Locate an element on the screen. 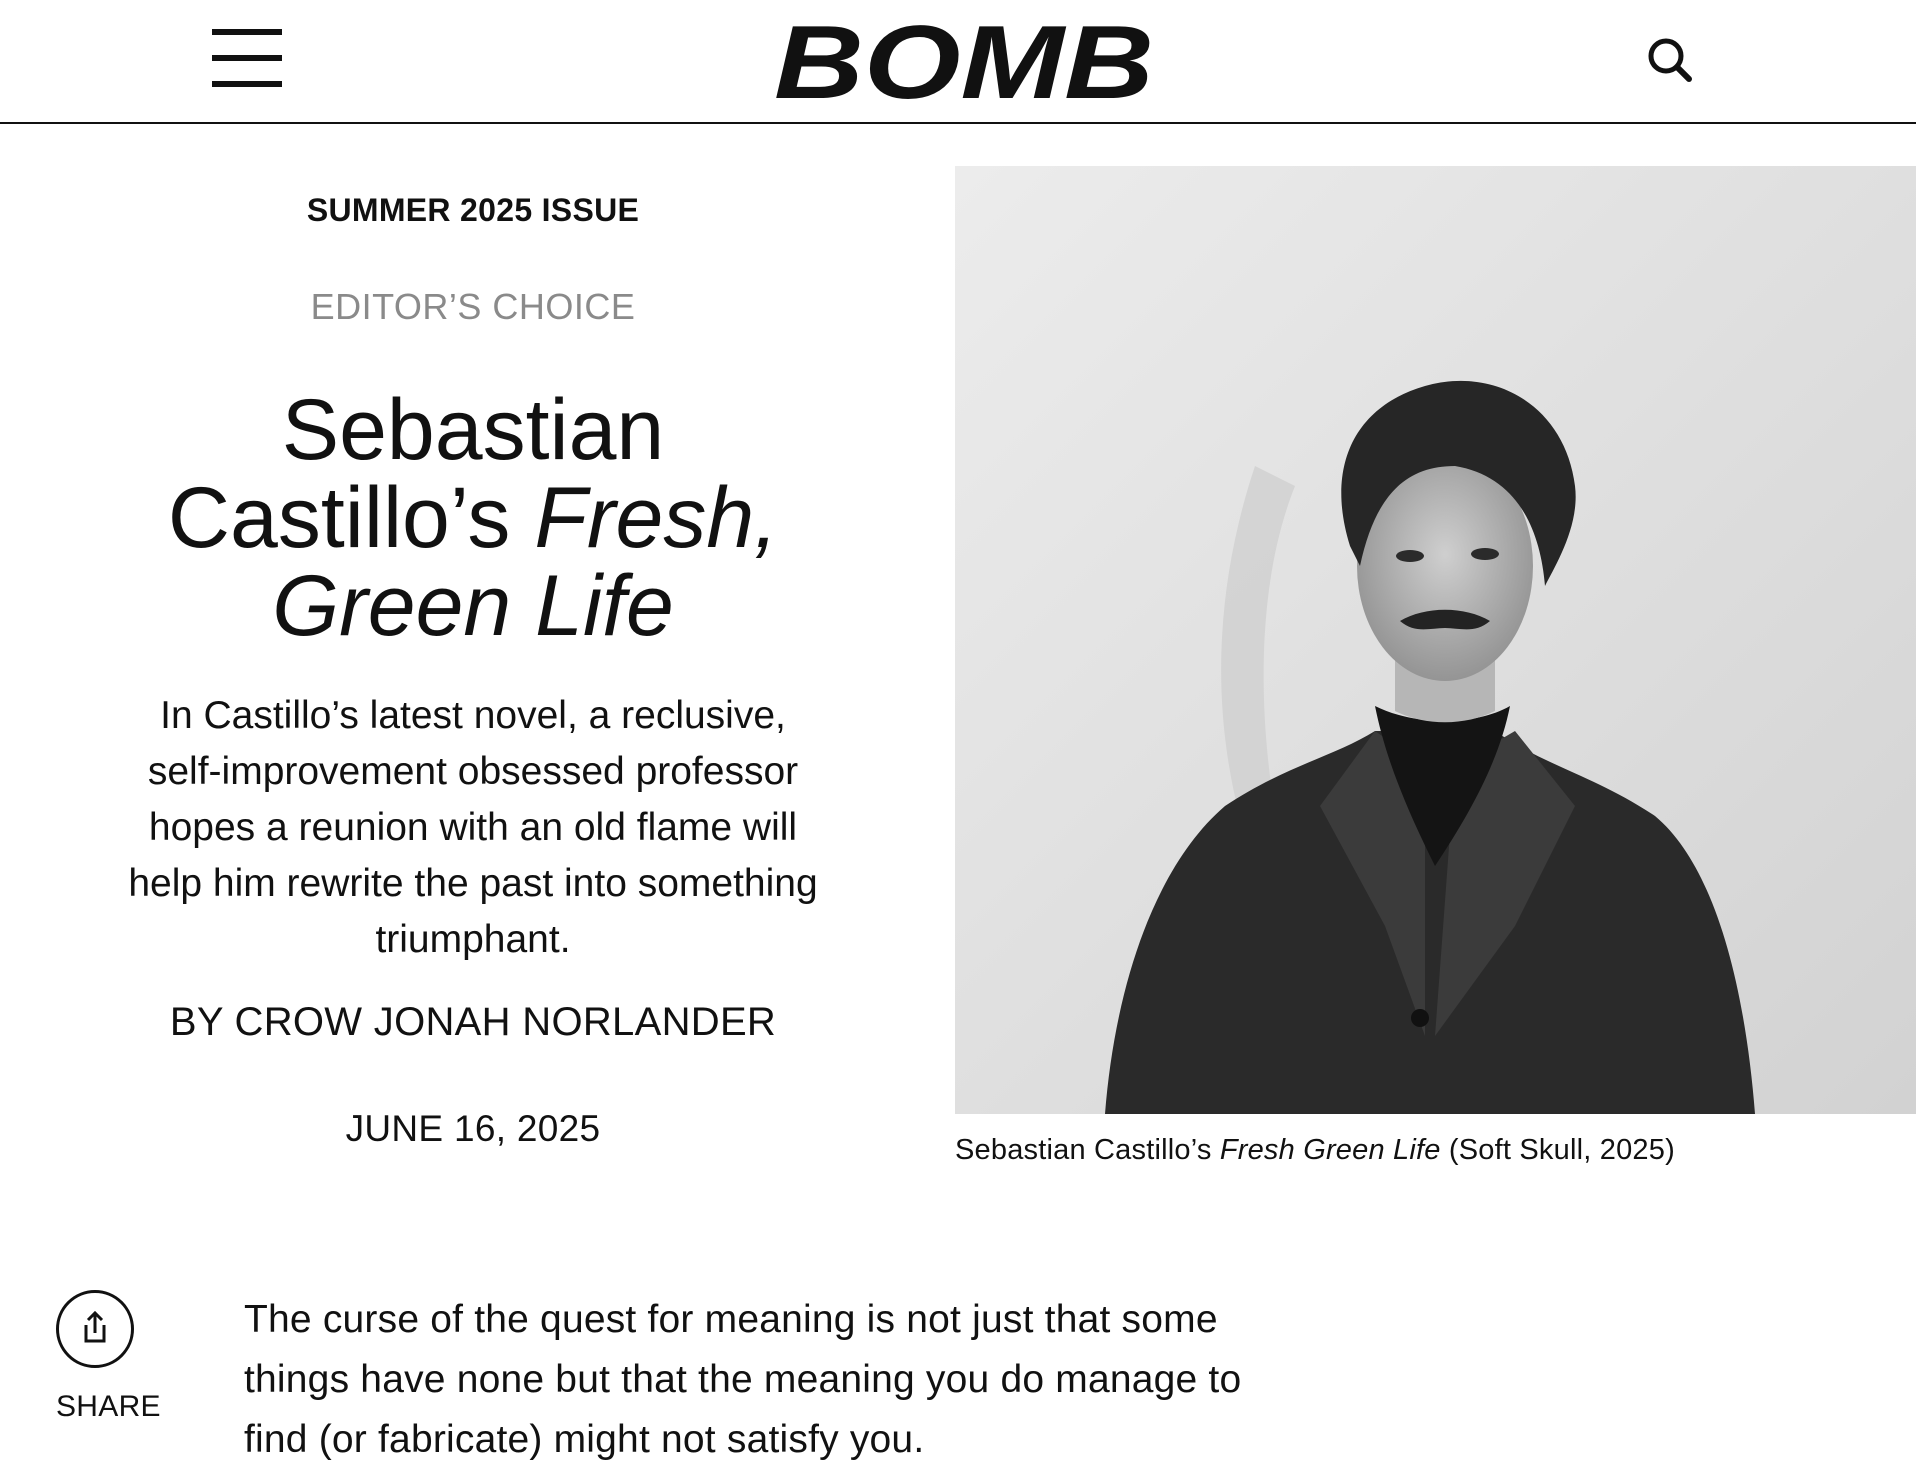  hamburger-menu-icon is located at coordinates (248, 58).